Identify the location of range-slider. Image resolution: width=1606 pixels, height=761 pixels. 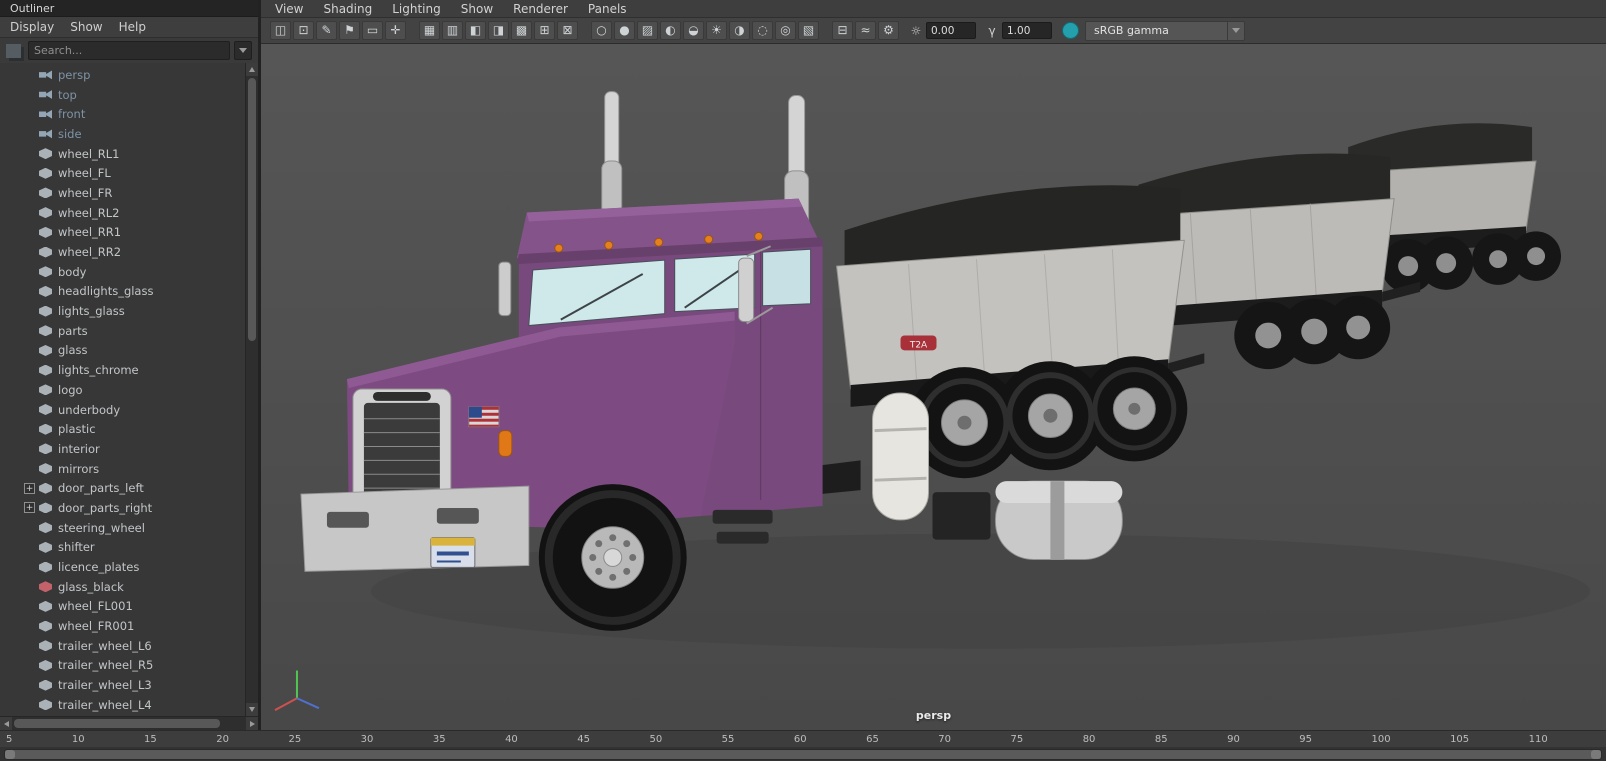
(803, 754).